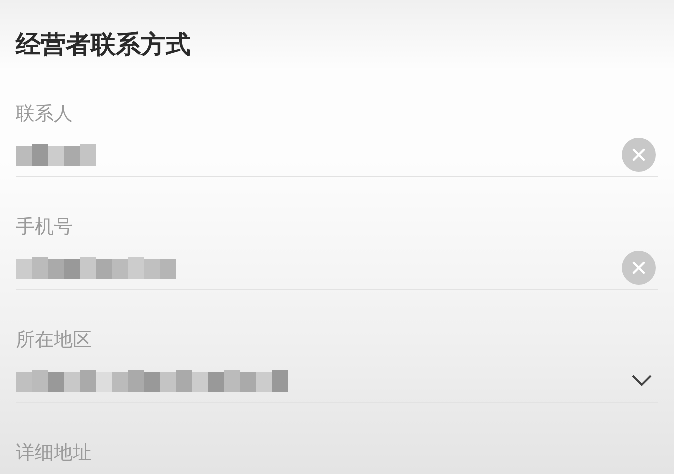 Image resolution: width=674 pixels, height=474 pixels. What do you see at coordinates (54, 453) in the screenshot?
I see `field-label: 详细地址` at bounding box center [54, 453].